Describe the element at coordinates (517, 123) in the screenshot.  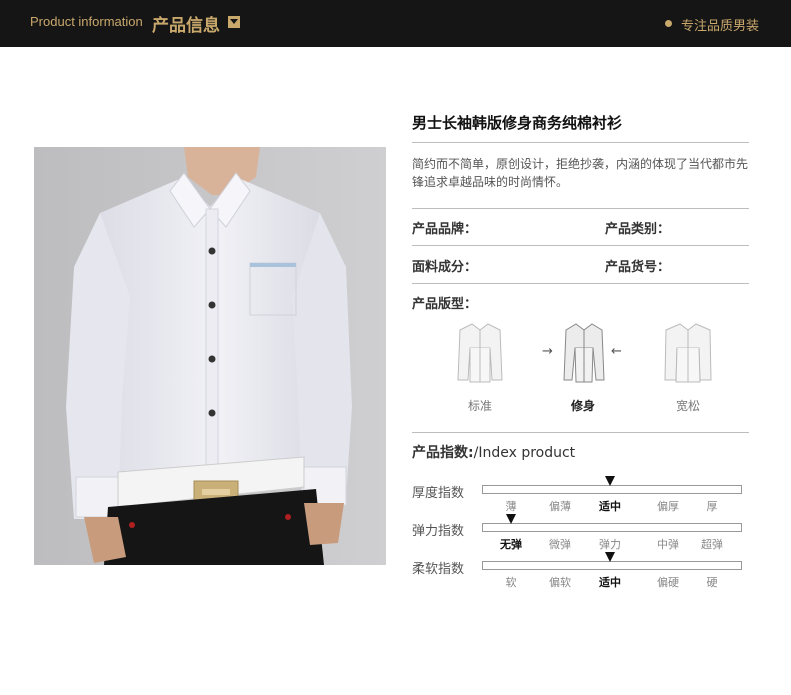
I see `product-title: 男士长袖韩版修身商务纯棉衬衫` at that location.